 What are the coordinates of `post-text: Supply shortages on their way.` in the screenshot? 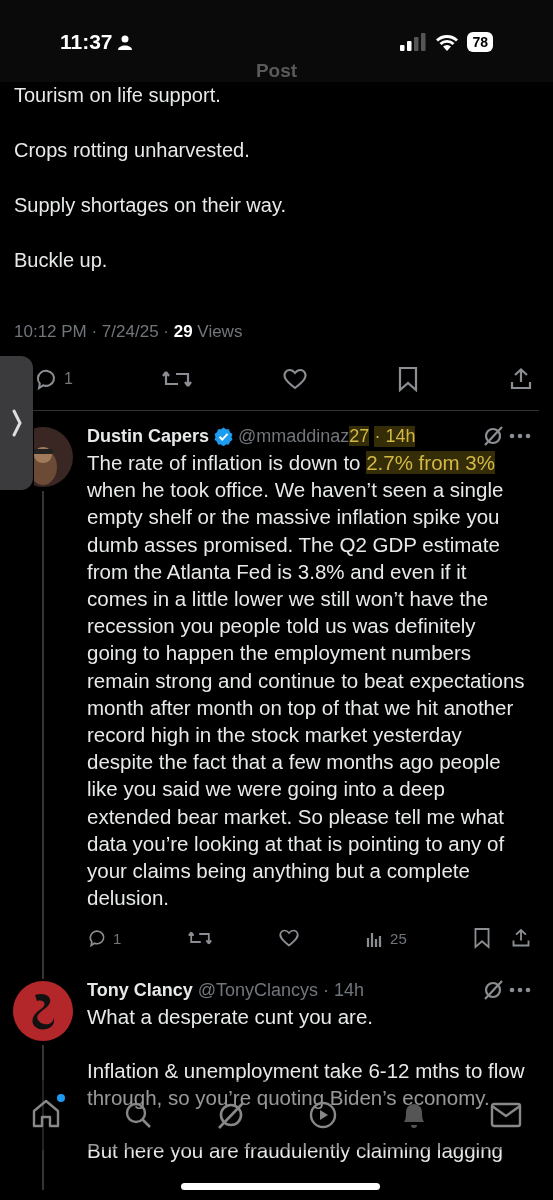 It's located at (150, 205).